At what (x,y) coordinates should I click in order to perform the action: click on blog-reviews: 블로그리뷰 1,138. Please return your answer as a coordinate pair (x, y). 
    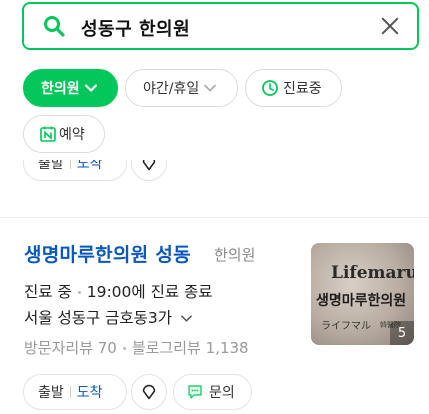
    Looking at the image, I should click on (190, 348).